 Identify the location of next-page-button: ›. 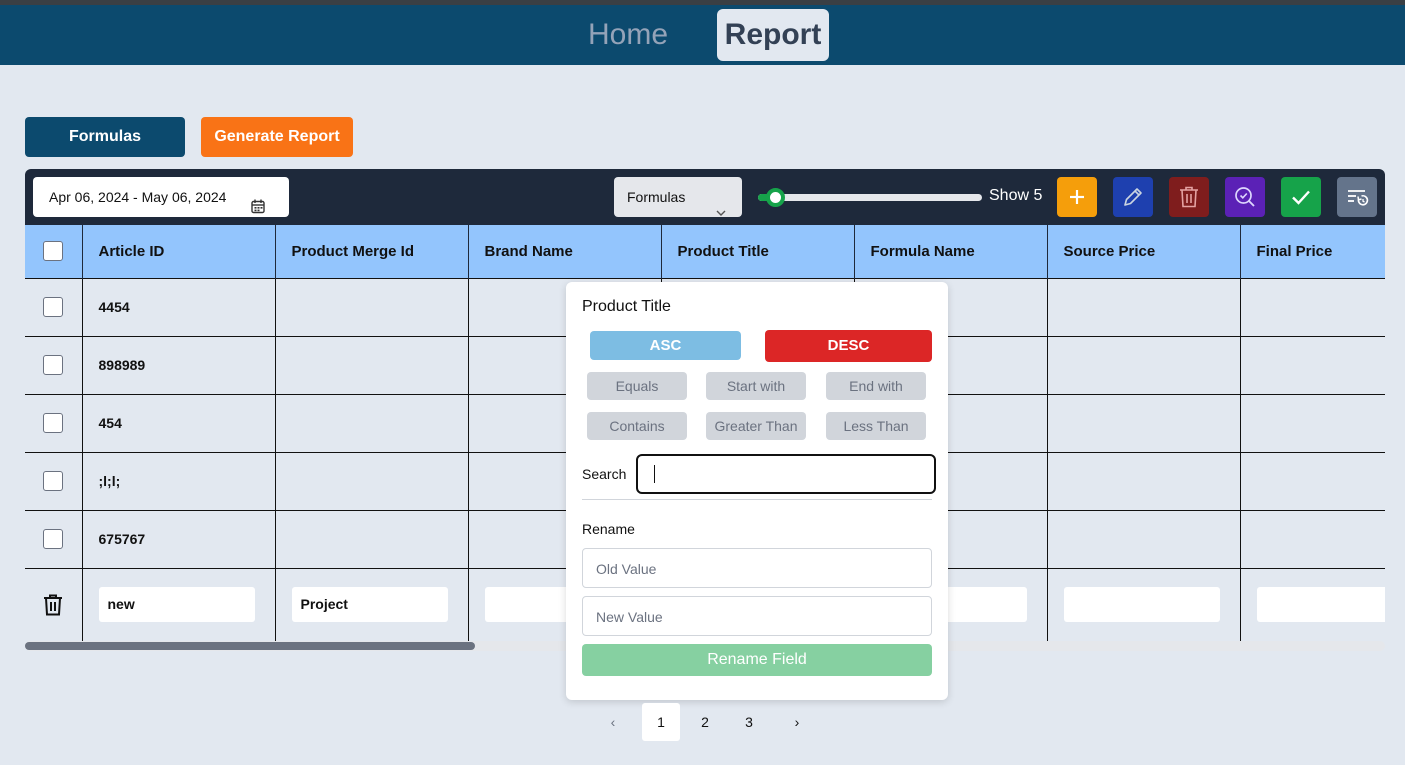
(797, 722).